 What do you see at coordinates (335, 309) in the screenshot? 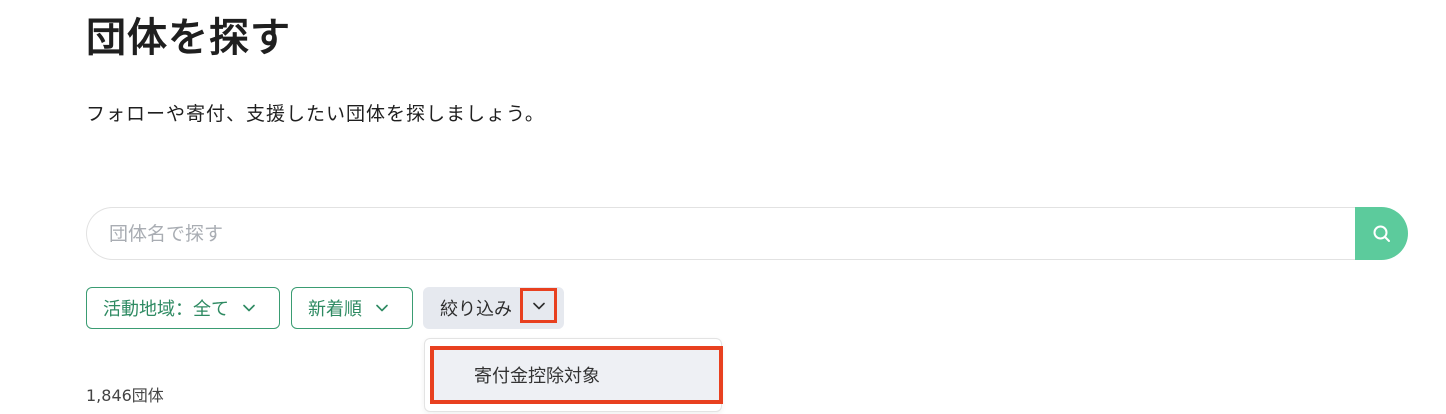
I see `sort-label: 新着順` at bounding box center [335, 309].